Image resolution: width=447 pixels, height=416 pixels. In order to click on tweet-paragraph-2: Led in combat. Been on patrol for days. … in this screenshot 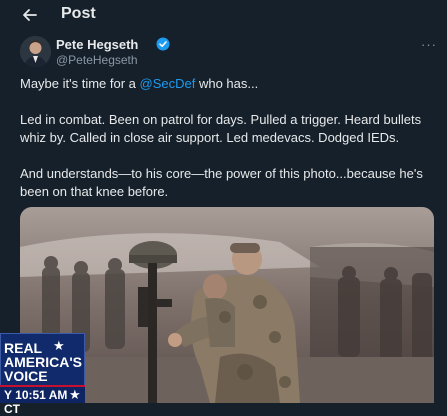, I will do `click(221, 128)`.